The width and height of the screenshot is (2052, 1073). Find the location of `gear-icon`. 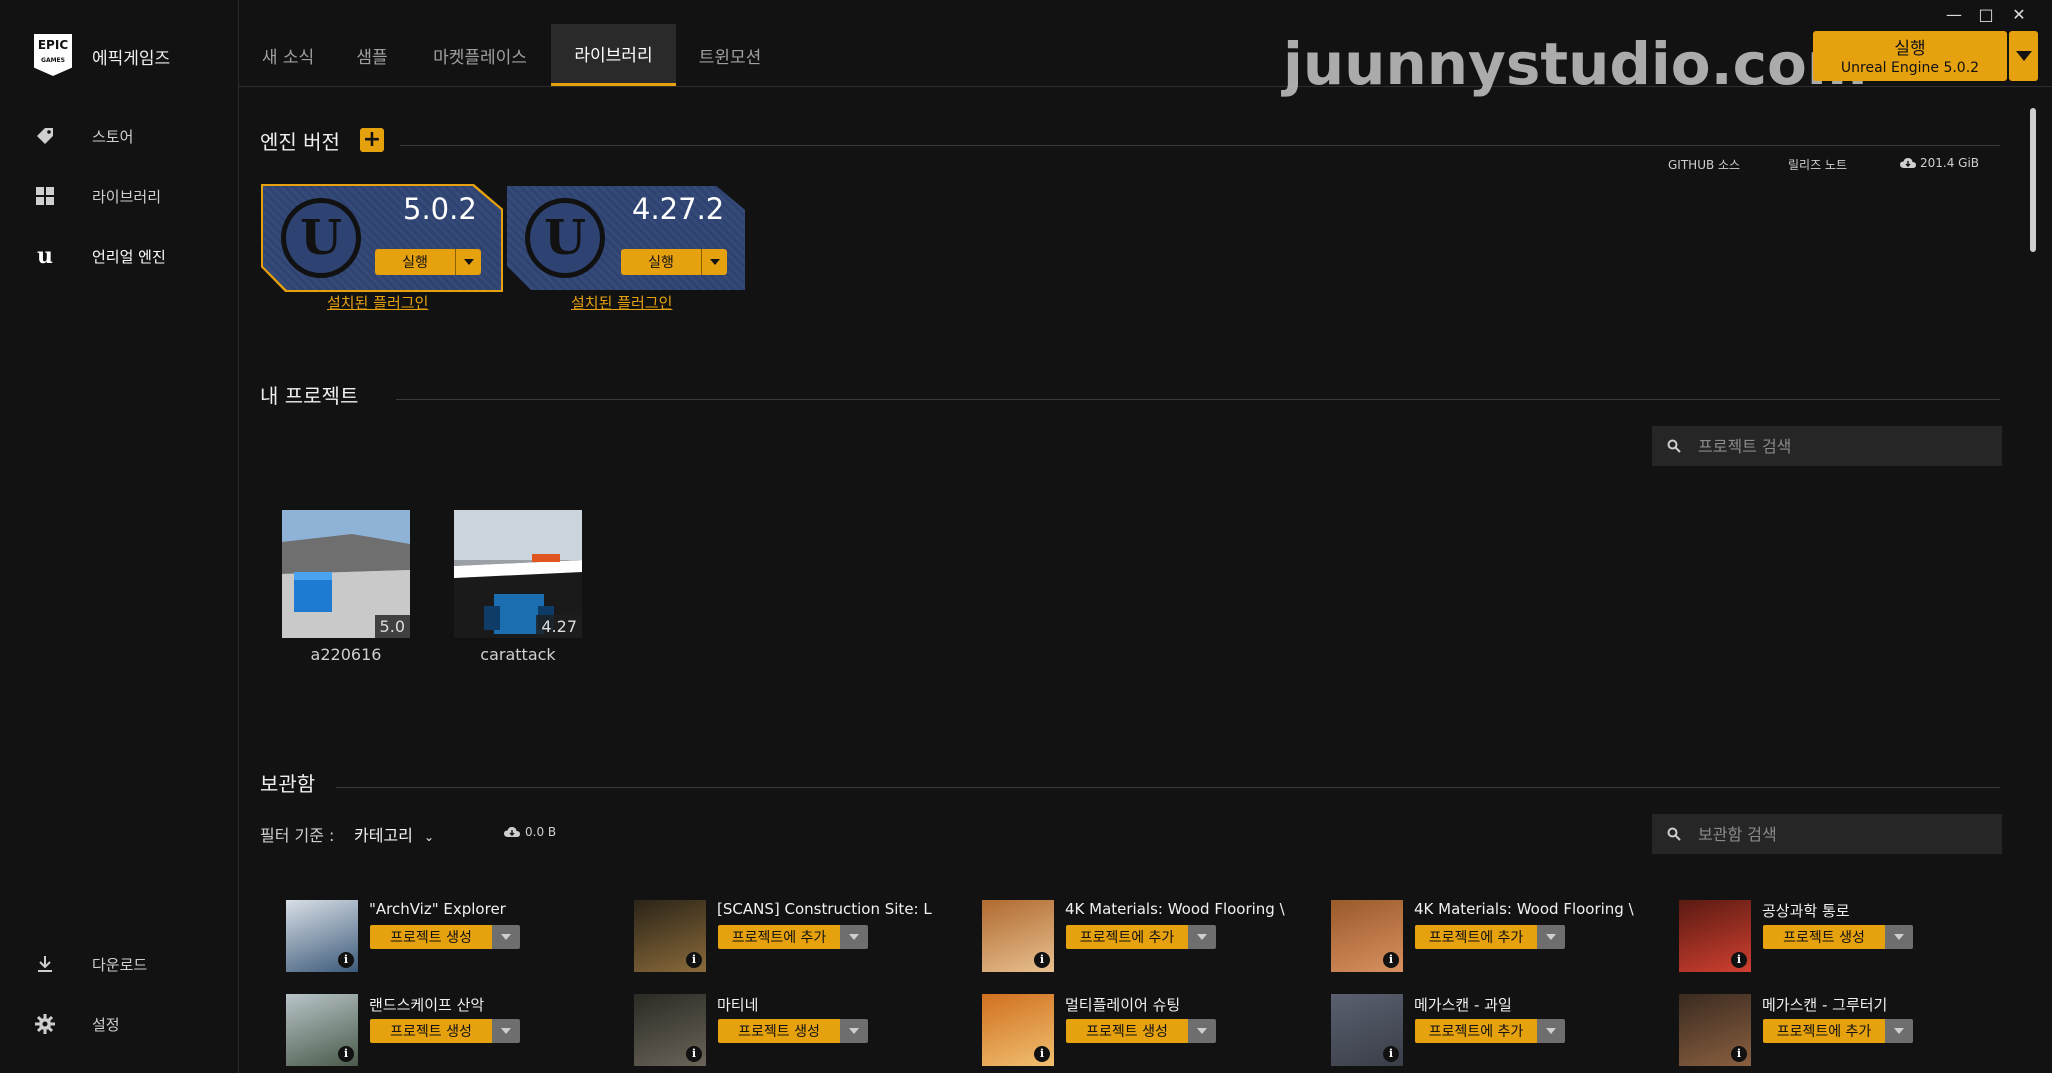

gear-icon is located at coordinates (45, 1024).